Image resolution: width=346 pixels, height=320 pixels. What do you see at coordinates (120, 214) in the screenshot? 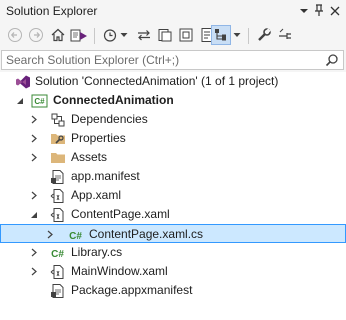
I see `tree-item-label: ContentPage.xaml` at bounding box center [120, 214].